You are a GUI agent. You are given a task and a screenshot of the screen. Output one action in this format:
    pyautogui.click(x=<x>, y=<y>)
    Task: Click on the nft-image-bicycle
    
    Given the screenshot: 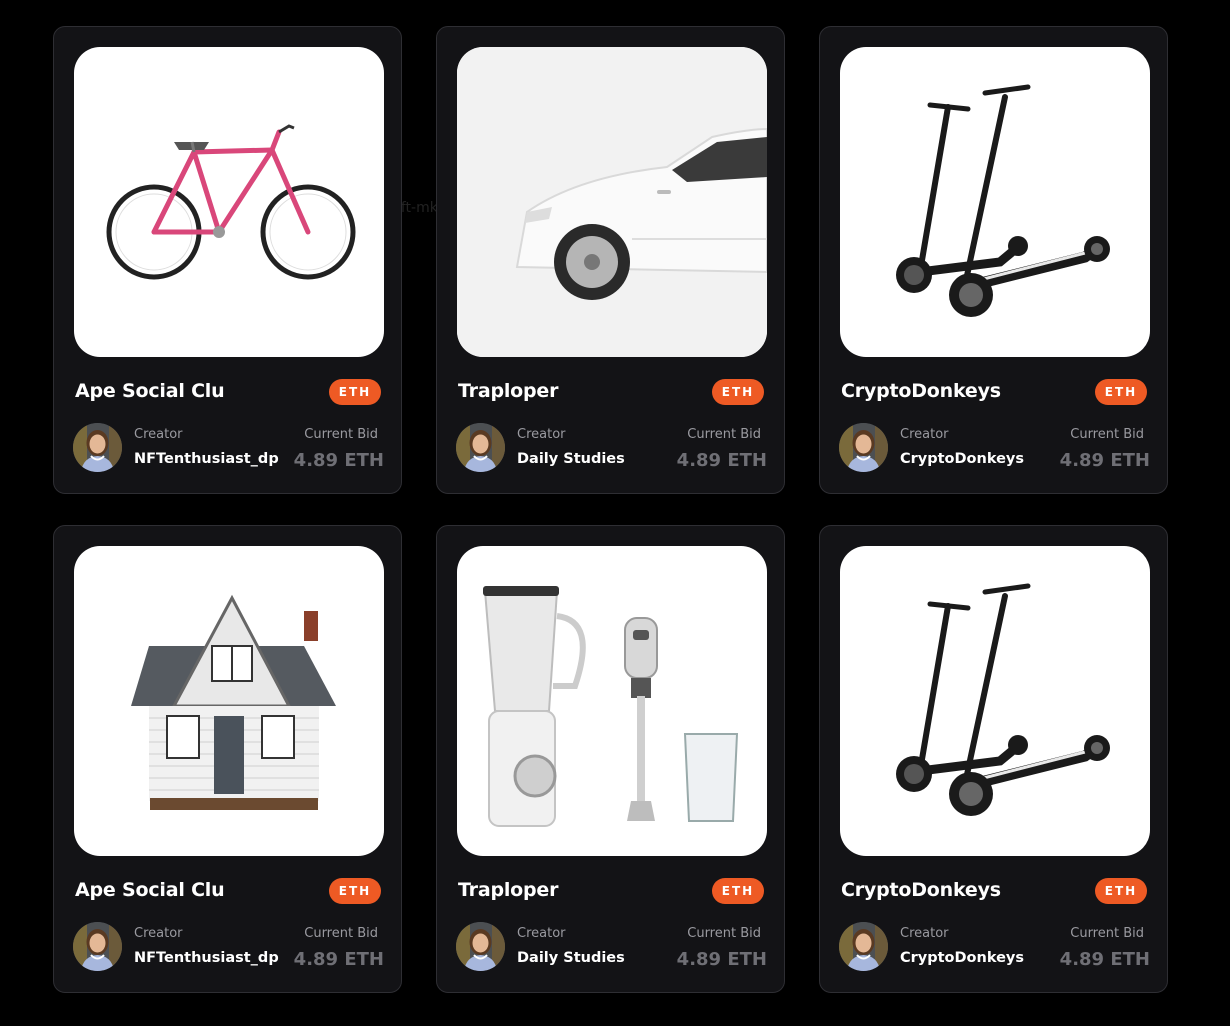 What is the action you would take?
    pyautogui.click(x=229, y=202)
    